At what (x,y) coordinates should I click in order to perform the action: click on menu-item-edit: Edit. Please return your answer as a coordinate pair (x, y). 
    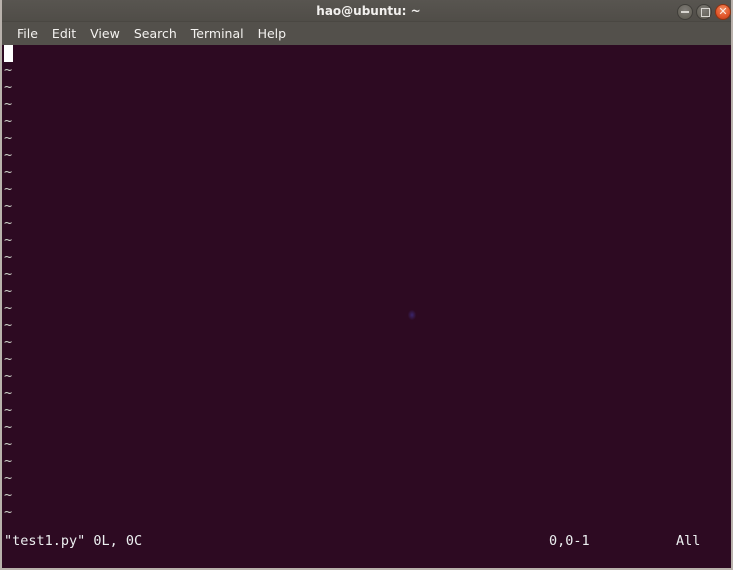
    Looking at the image, I should click on (64, 33).